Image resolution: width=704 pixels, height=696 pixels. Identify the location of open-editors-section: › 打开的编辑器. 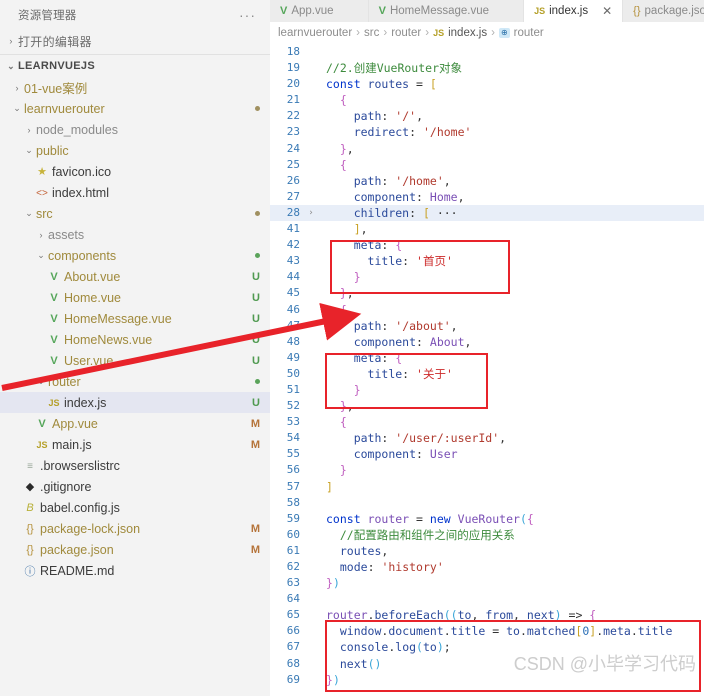
(135, 41).